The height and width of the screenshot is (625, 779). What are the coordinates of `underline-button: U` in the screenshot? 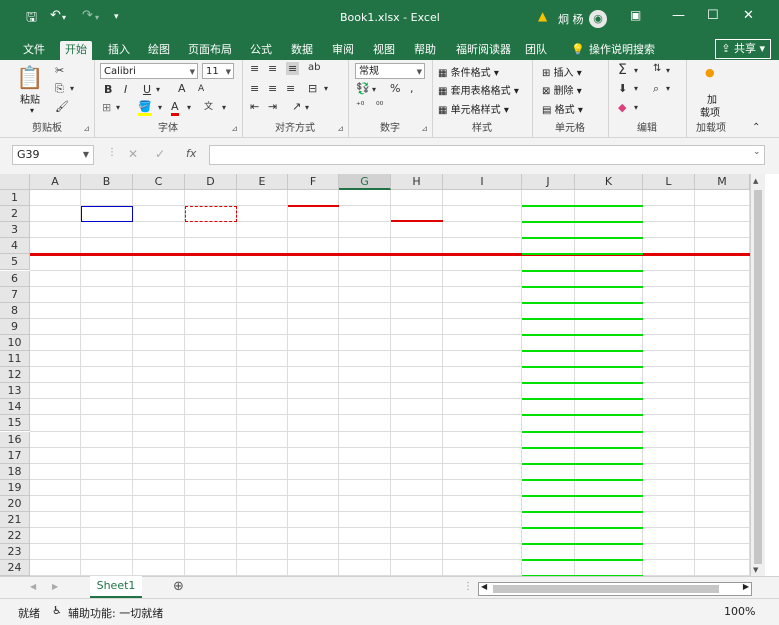 It's located at (147, 89).